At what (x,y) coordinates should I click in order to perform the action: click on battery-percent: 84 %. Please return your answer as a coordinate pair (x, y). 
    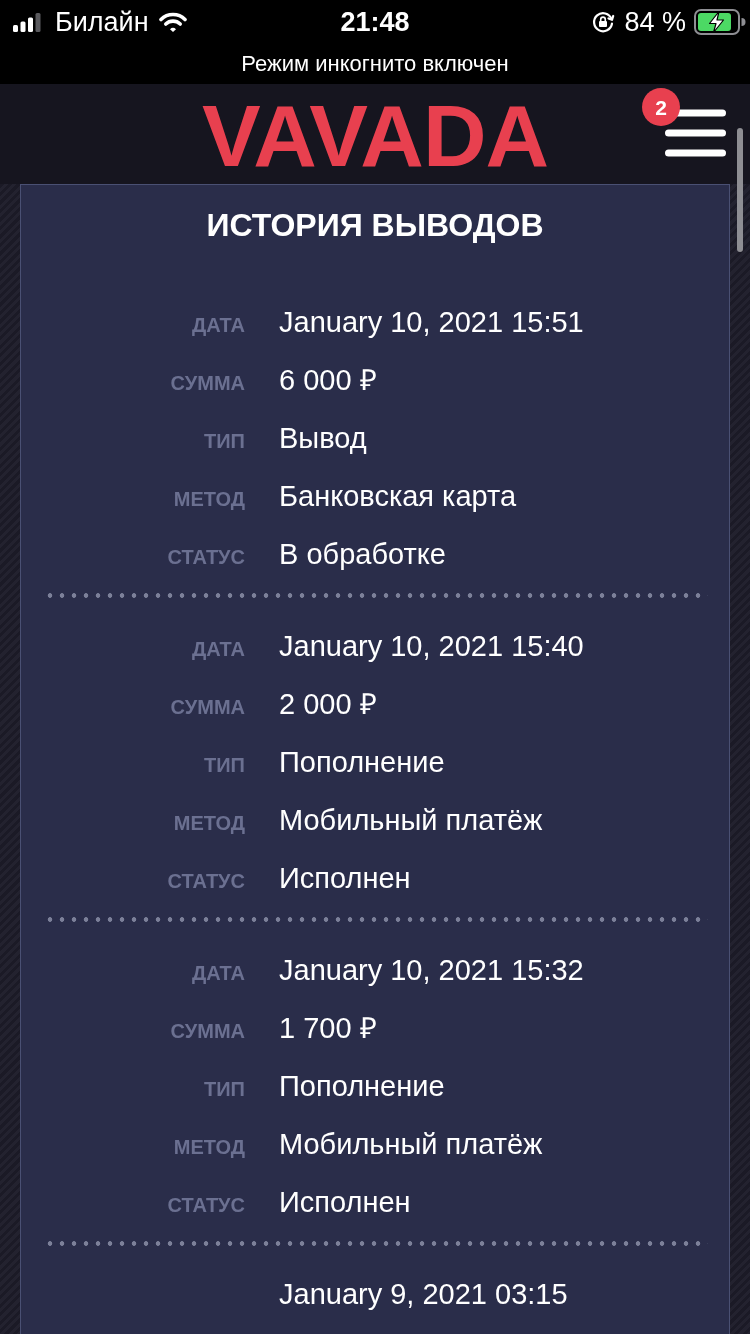
    Looking at the image, I should click on (655, 22).